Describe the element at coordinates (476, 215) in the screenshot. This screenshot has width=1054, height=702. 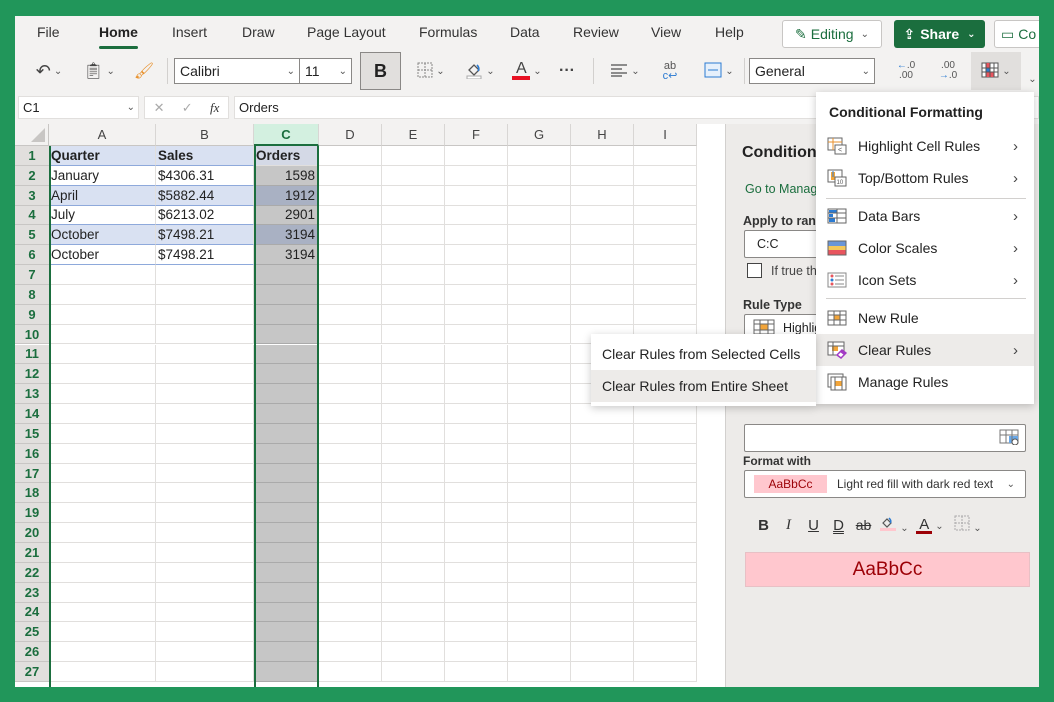
I see `cell-f4` at that location.